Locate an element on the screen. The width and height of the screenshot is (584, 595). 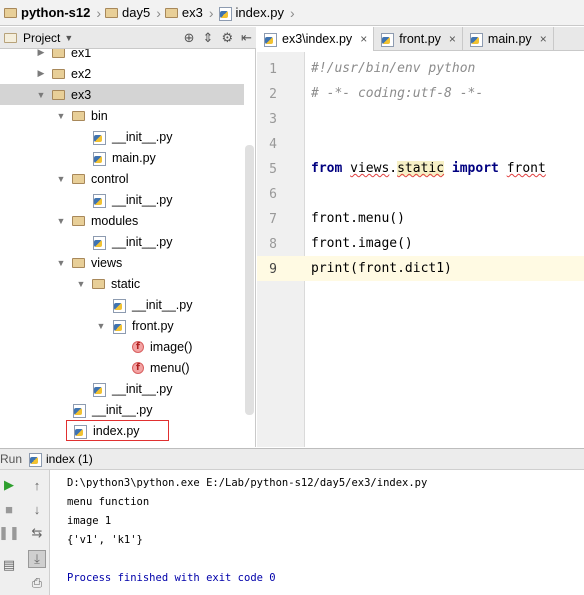
line-number: 2 is located at coordinates (273, 94).